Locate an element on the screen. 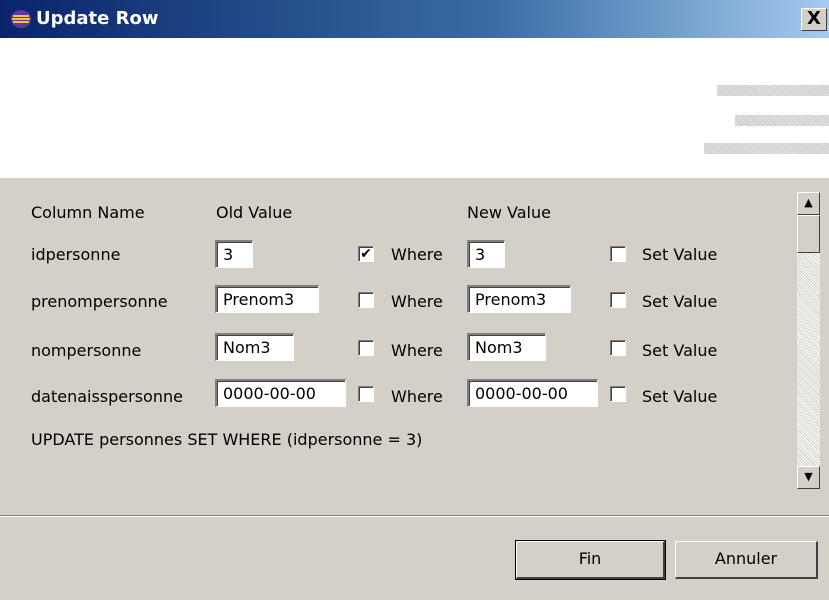 The width and height of the screenshot is (829, 600). checkmark-icon: ✔ is located at coordinates (366, 254).